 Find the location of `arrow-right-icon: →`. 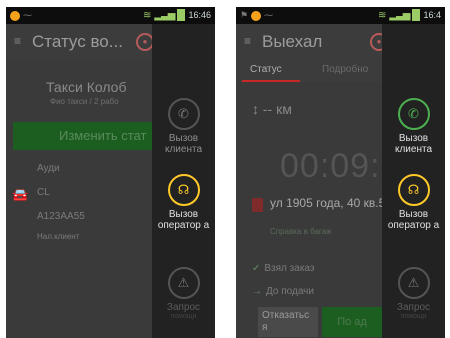

arrow-right-icon: → is located at coordinates (257, 291).